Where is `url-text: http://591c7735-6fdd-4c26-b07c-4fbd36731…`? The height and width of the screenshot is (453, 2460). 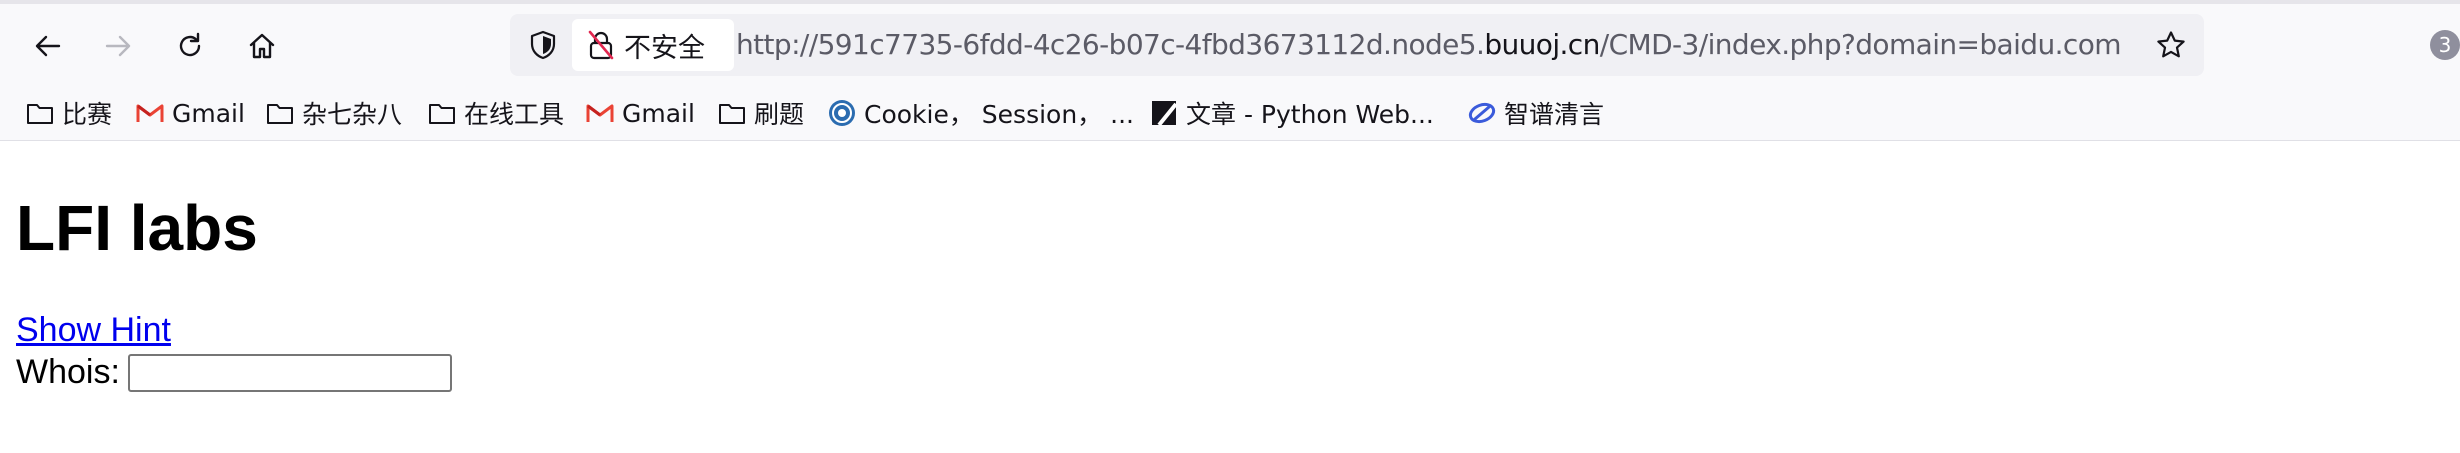
url-text: http://591c7735-6fdd-4c26-b07c-4fbd36731… is located at coordinates (1429, 45).